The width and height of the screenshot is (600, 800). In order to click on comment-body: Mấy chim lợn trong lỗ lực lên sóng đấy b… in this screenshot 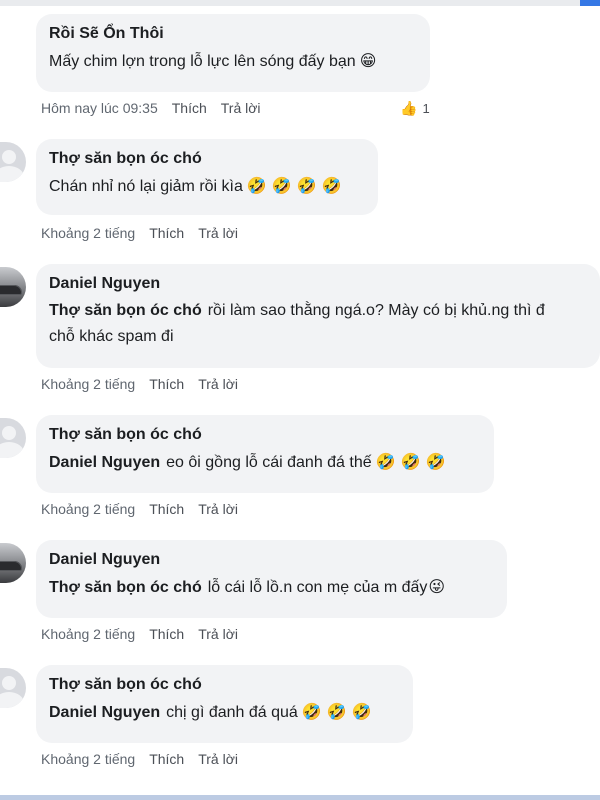, I will do `click(202, 61)`.